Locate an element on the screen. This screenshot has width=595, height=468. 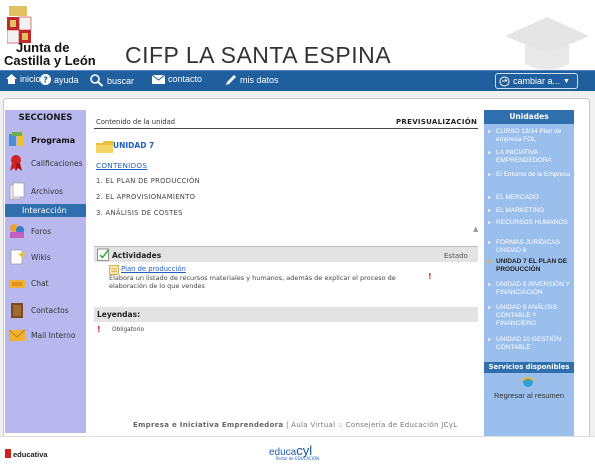
preview-label: PREVISUALIZACIÓN is located at coordinates (437, 122).